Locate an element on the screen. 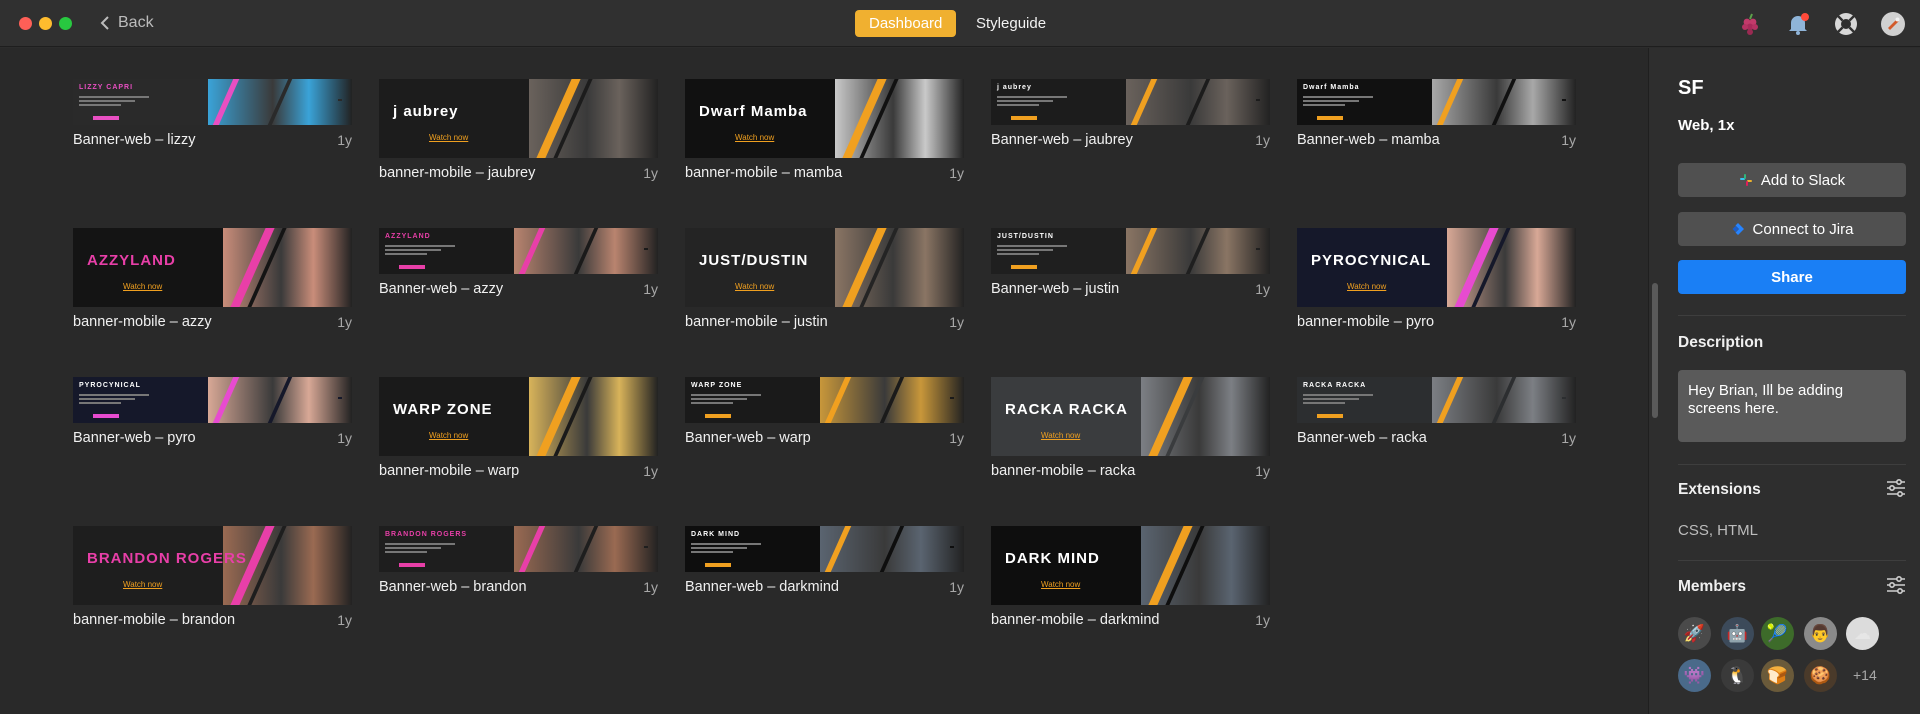  banner-card: BRANDON ROGERS Banner-web – brandon 1y is located at coordinates (518, 561).